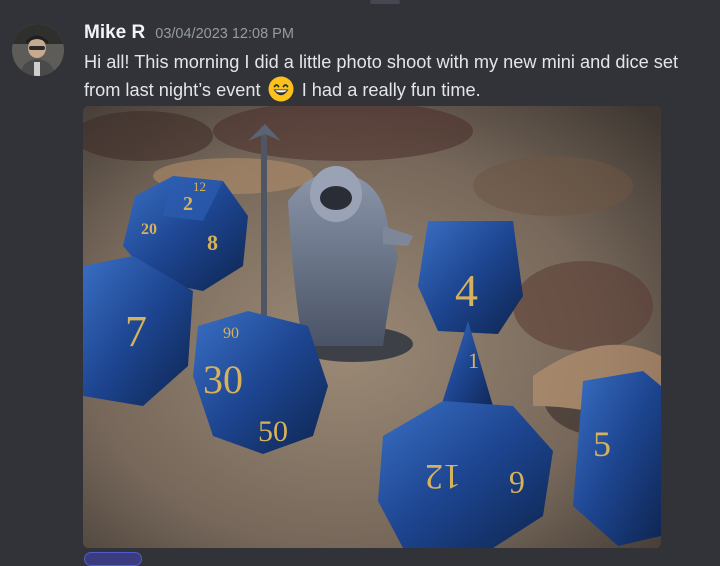 The height and width of the screenshot is (566, 720). Describe the element at coordinates (149, 229) in the screenshot. I see `die-number: 20` at that location.